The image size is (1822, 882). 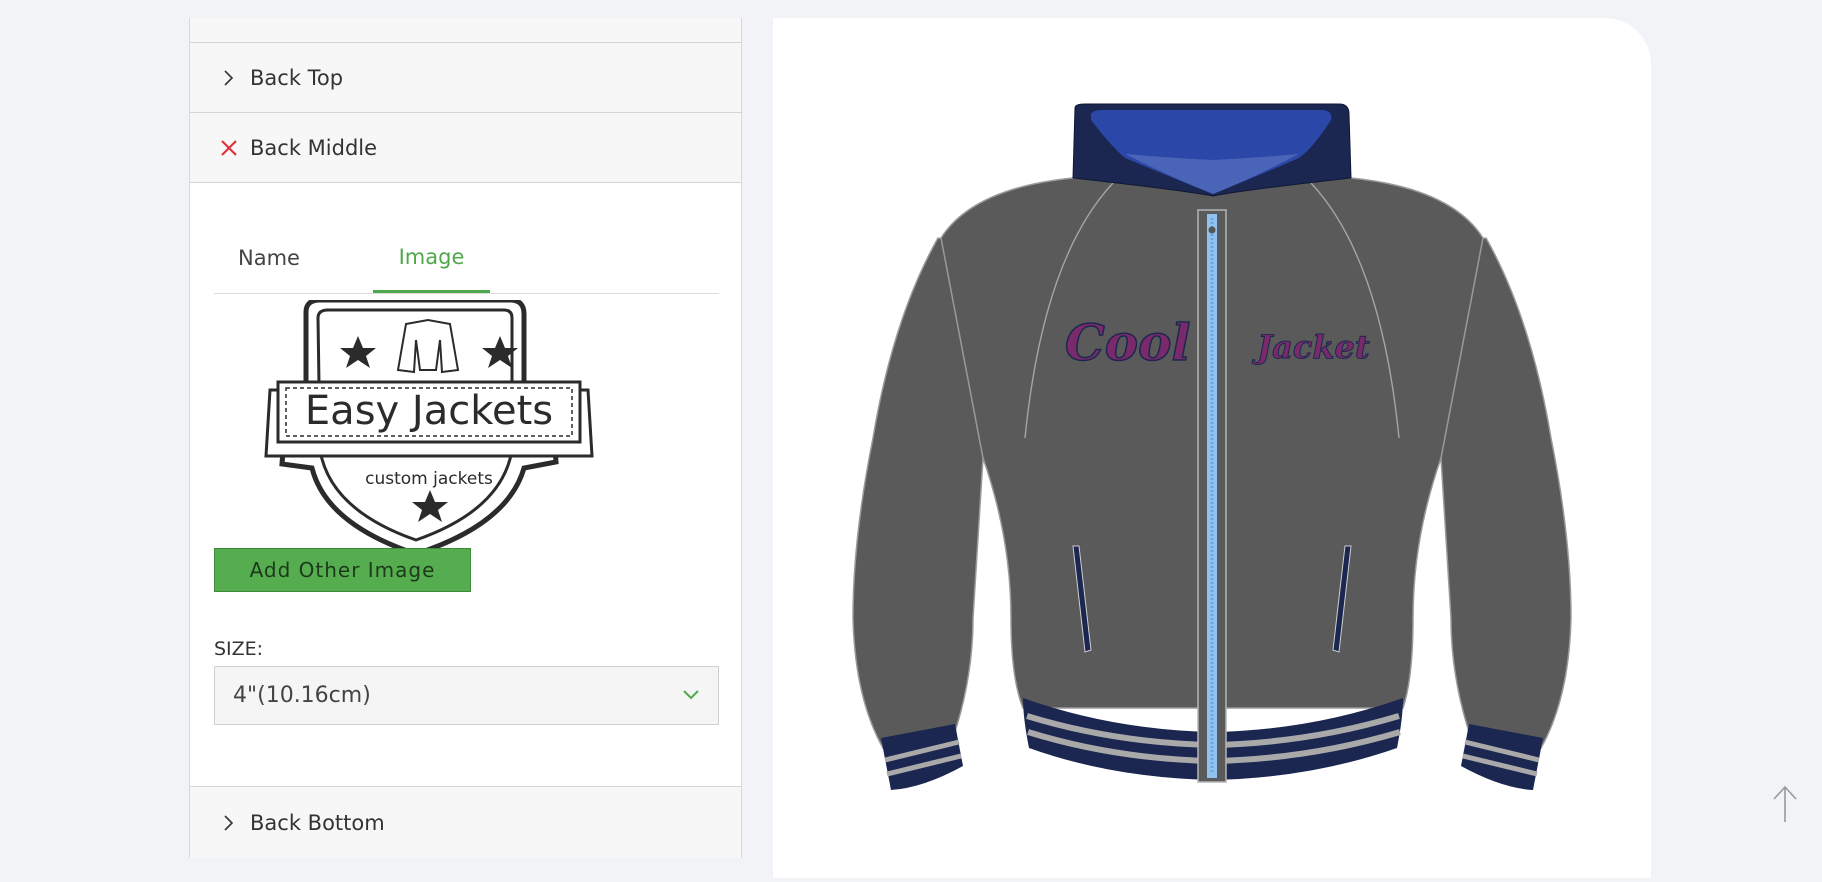 What do you see at coordinates (317, 822) in the screenshot?
I see `accordion-label: Back Bottom` at bounding box center [317, 822].